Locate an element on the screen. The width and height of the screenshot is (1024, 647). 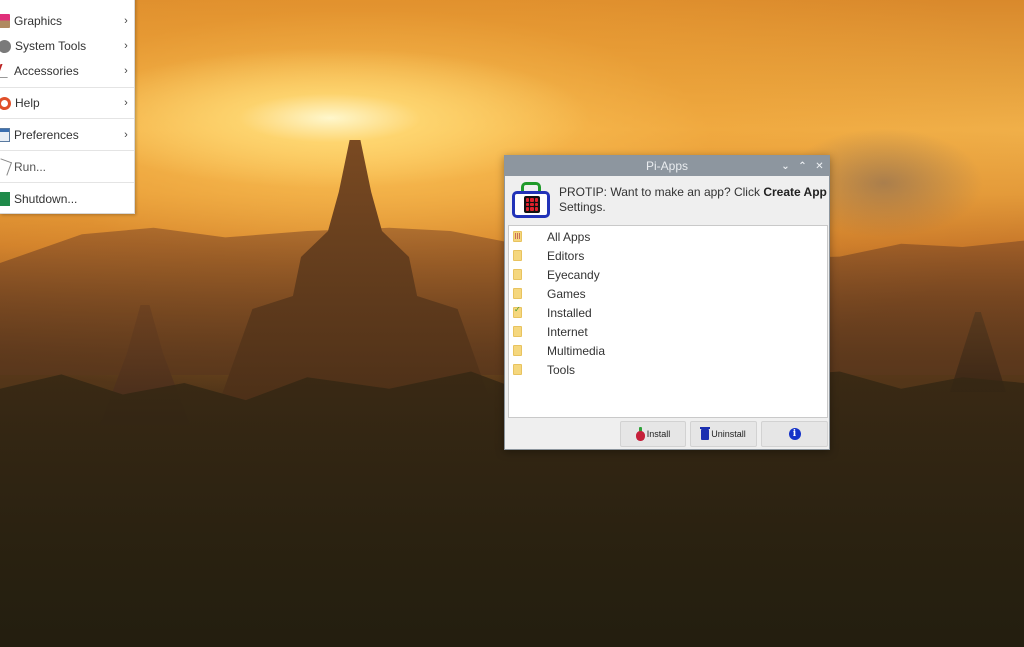
category-multimedia: Multimedia is located at coordinates (668, 350).